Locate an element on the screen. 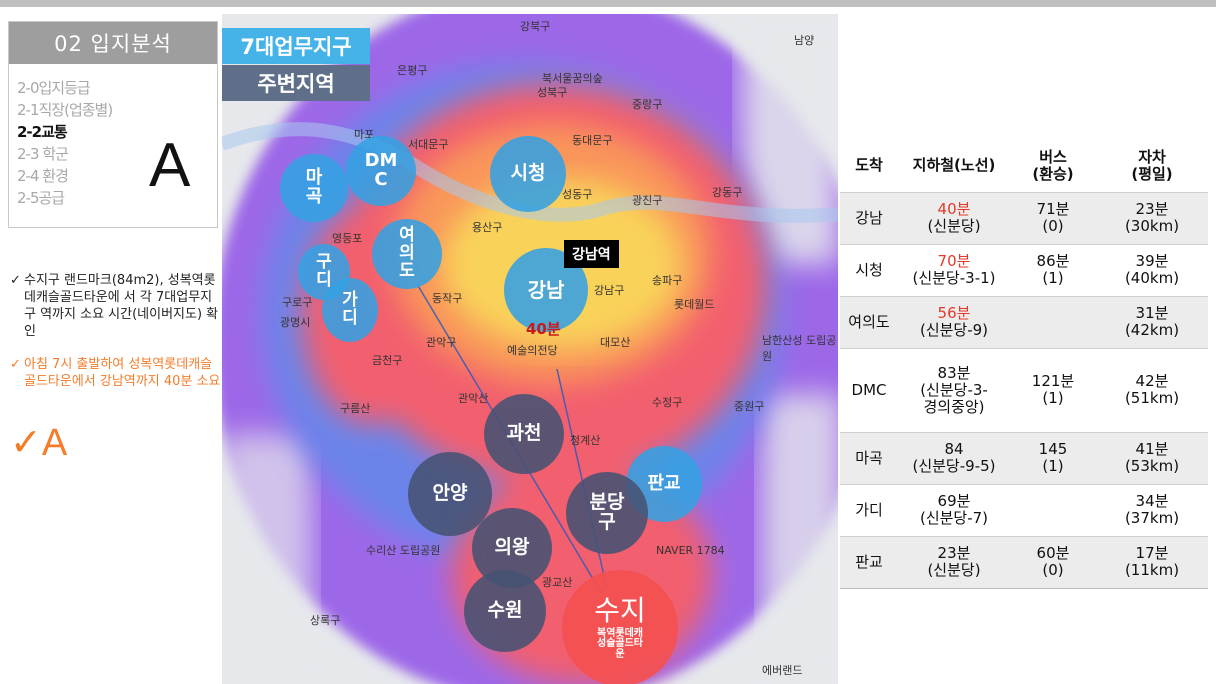 The width and height of the screenshot is (1216, 684). cell-destination: 판교 is located at coordinates (869, 562).